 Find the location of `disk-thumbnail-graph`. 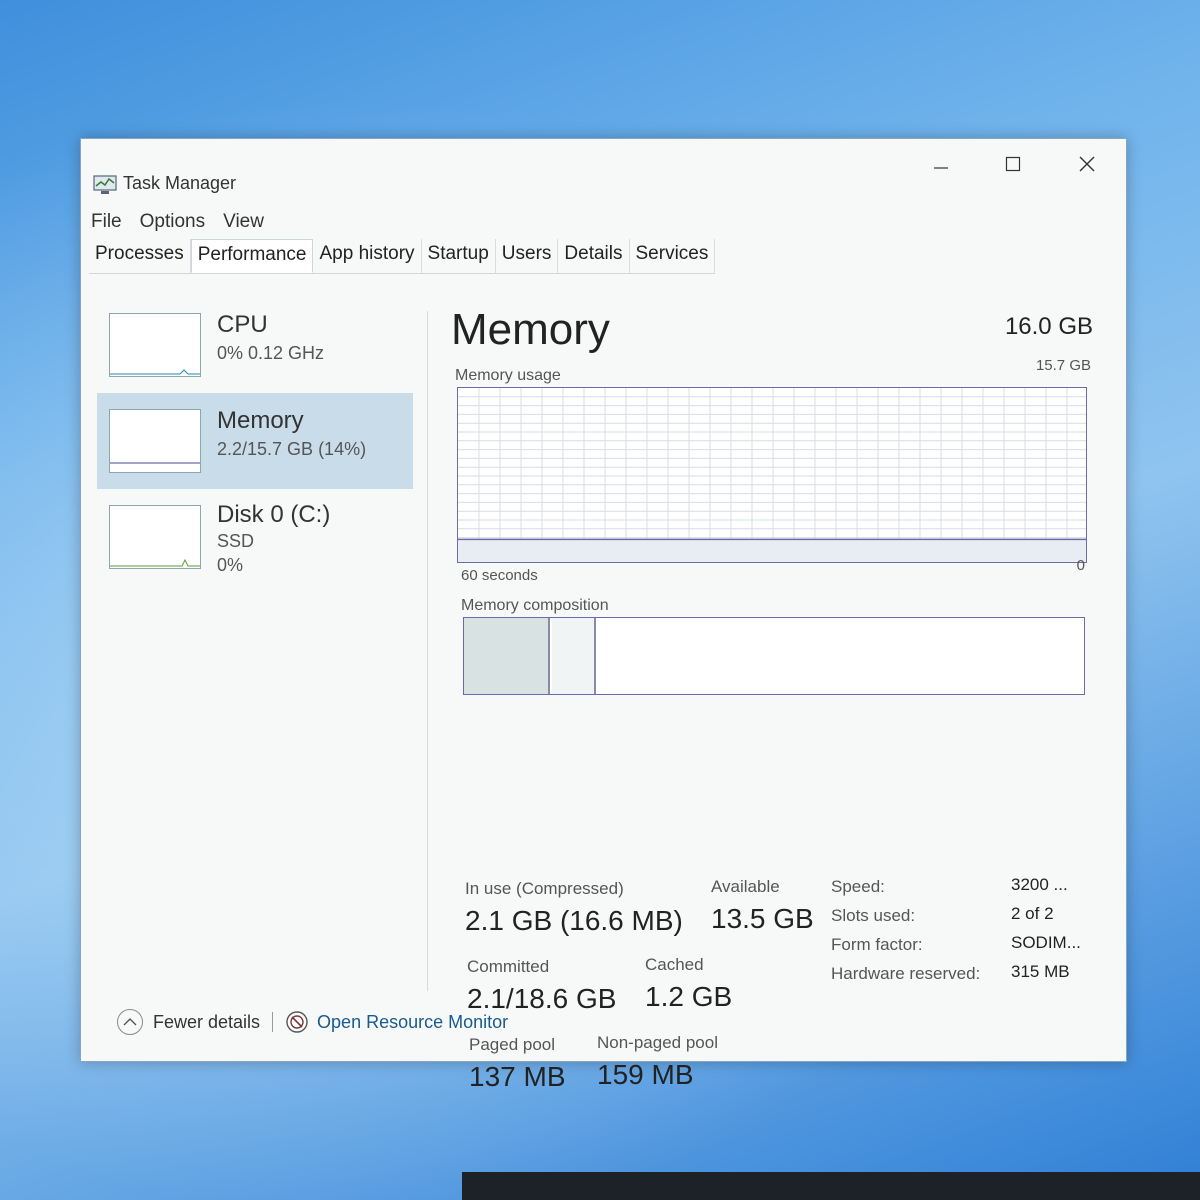

disk-thumbnail-graph is located at coordinates (155, 537).